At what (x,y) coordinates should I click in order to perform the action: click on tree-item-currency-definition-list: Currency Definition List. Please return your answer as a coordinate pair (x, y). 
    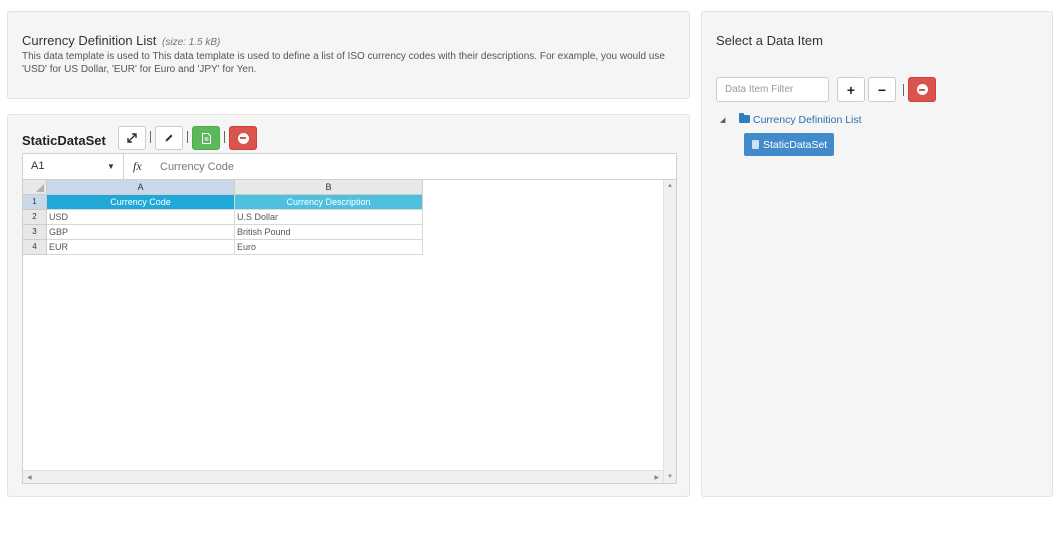
    Looking at the image, I should click on (807, 120).